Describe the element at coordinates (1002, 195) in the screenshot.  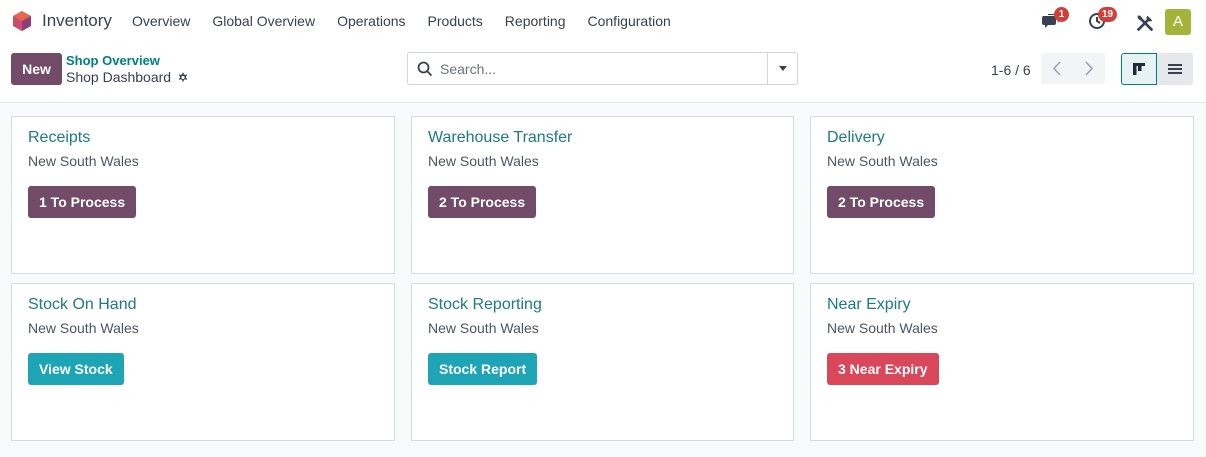
I see `card-delivery: Delivery New South Wales 2 To Process` at that location.